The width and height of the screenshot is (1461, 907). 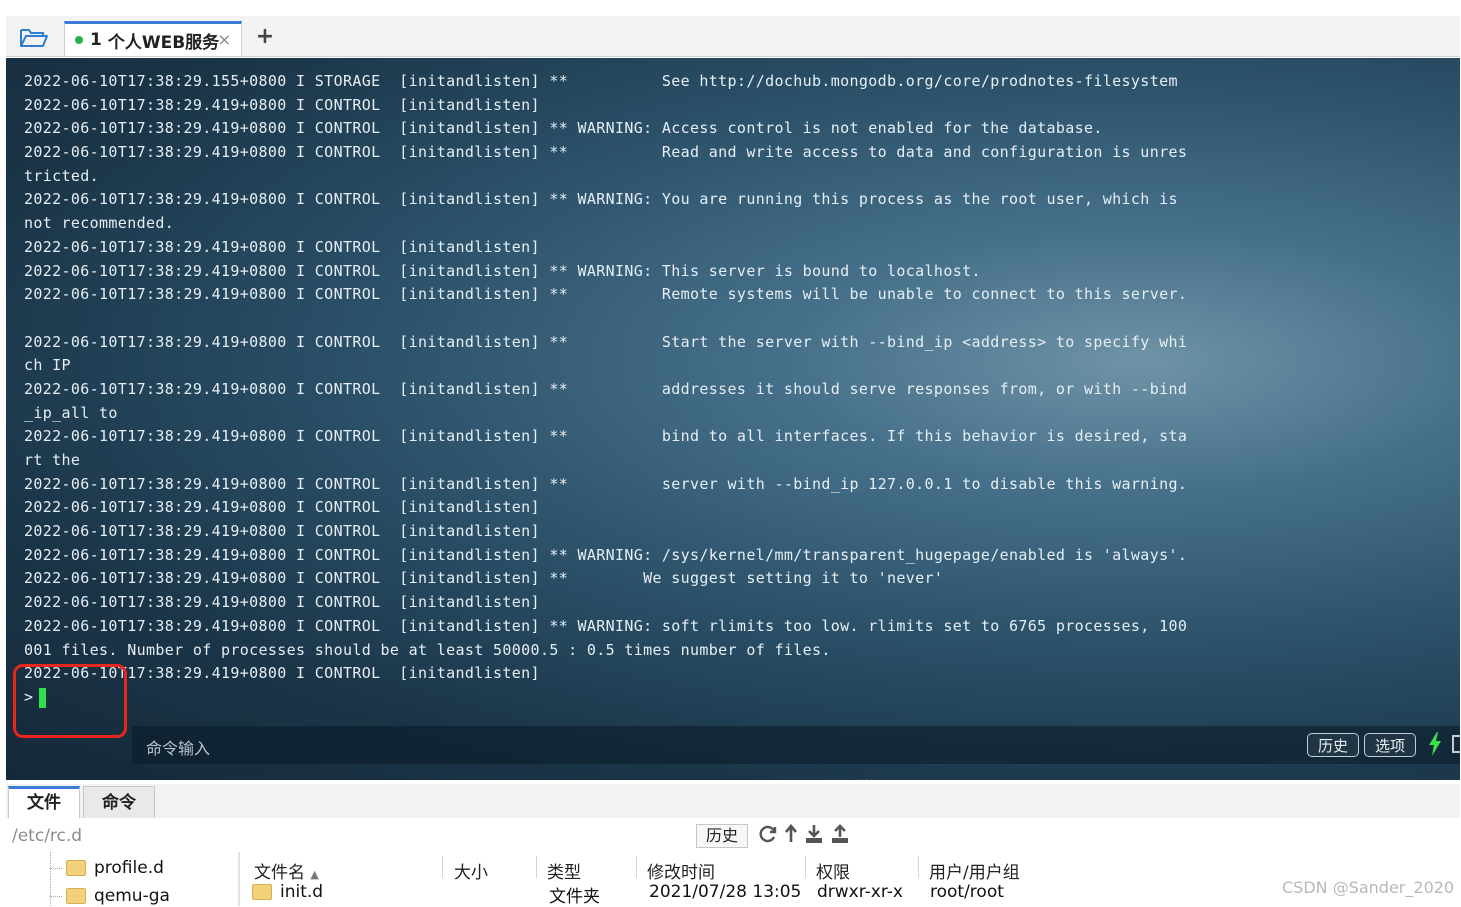 I want to click on resize-handle-icon: ····, so click(x=865, y=777).